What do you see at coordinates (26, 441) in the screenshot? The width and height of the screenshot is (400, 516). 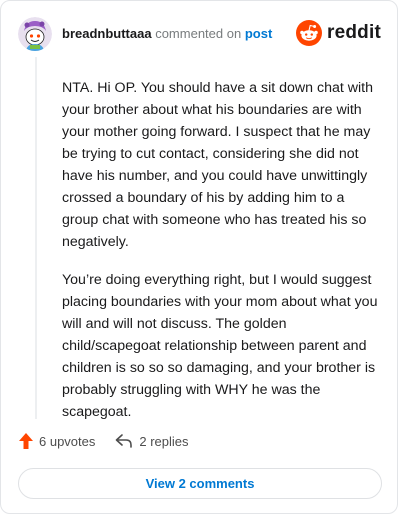 I see `upvote-arrow-icon` at bounding box center [26, 441].